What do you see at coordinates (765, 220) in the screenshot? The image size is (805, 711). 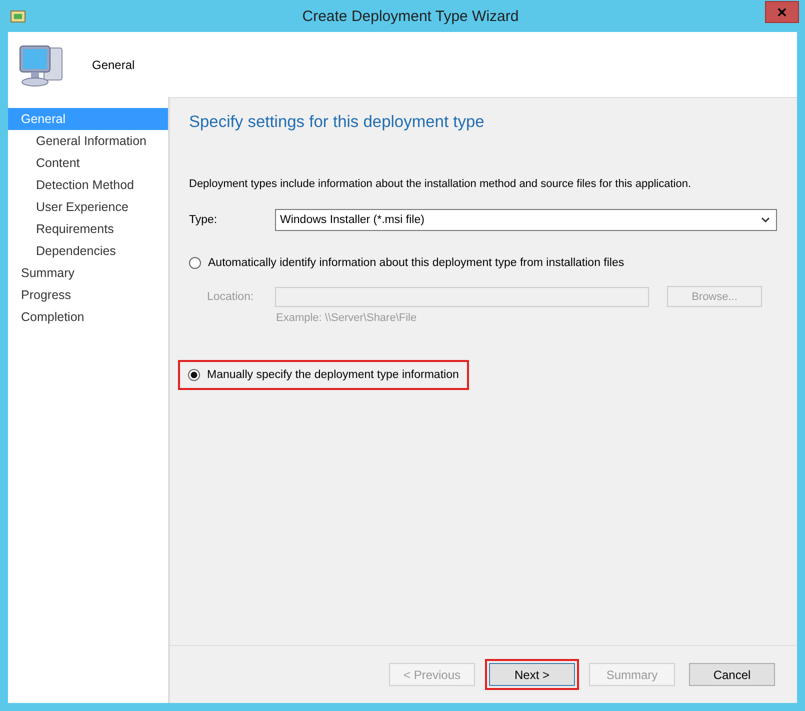 I see `chevron-icon` at bounding box center [765, 220].